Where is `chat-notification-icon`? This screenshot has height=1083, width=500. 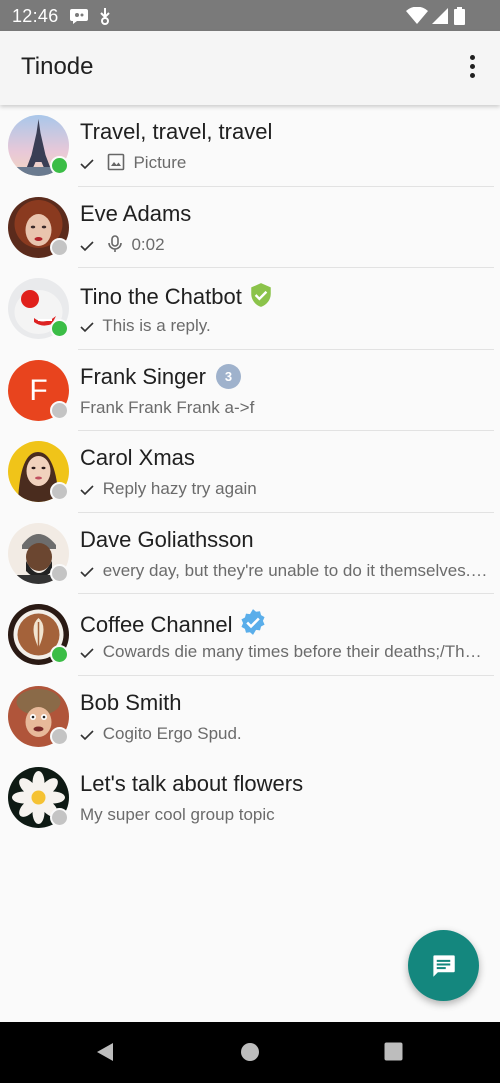
chat-notification-icon is located at coordinates (79, 18).